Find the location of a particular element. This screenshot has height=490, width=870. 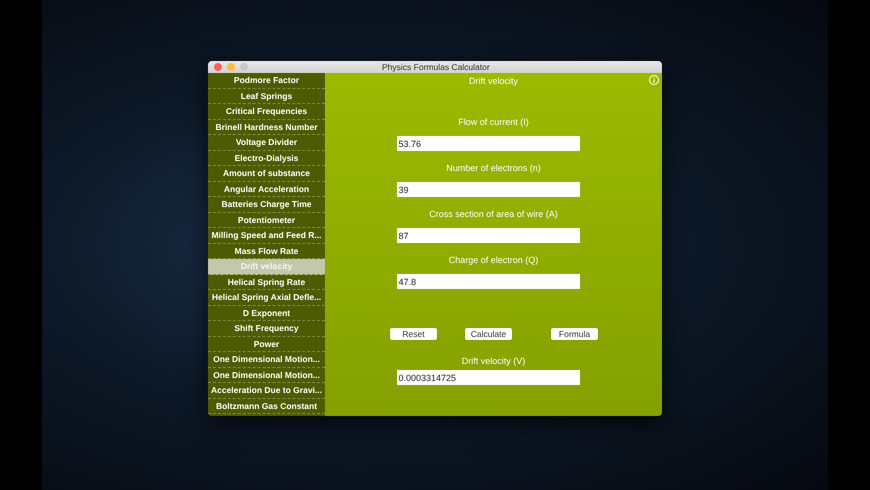

field-label: Cross section of area of wire (A) is located at coordinates (493, 214).